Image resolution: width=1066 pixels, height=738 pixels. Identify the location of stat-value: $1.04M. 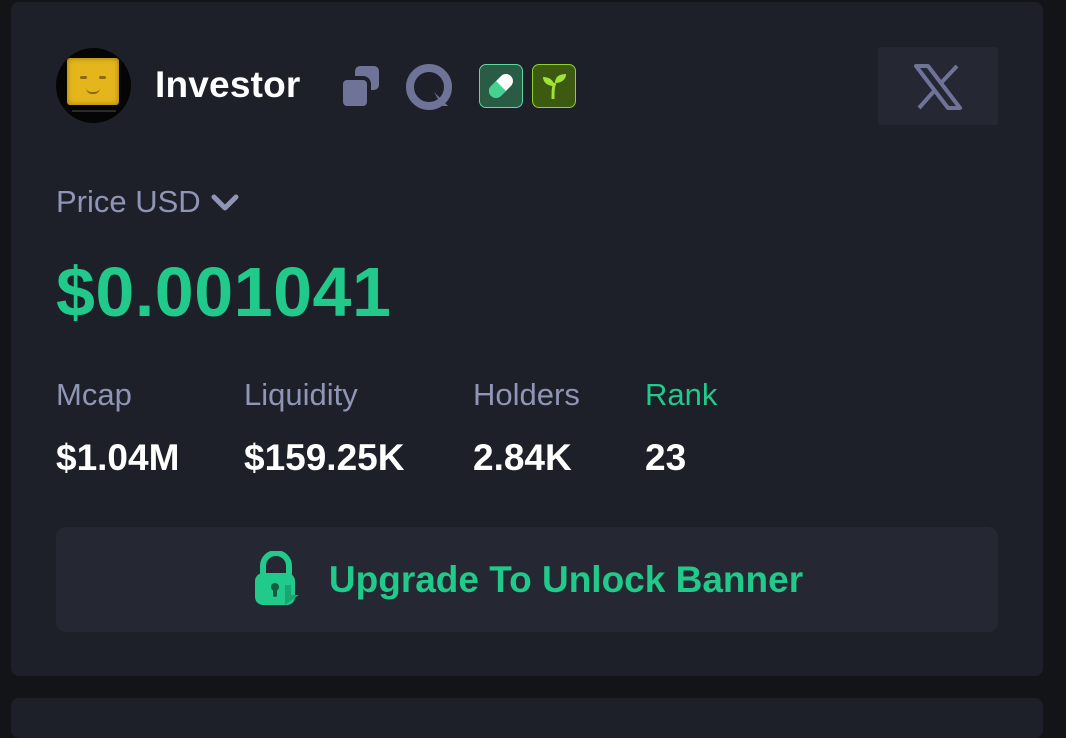
(118, 457).